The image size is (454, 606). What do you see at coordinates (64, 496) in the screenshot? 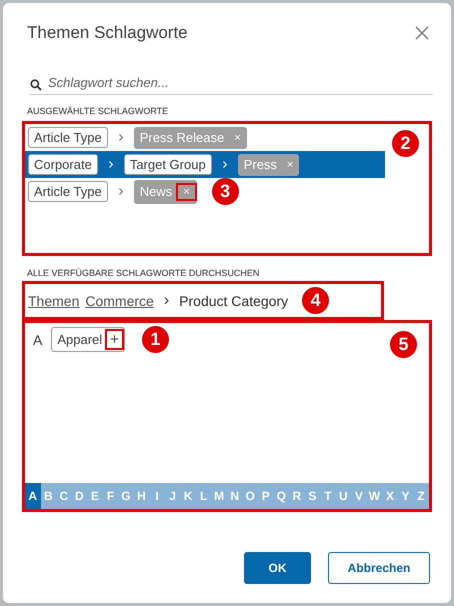
I see `letter-tab: C` at bounding box center [64, 496].